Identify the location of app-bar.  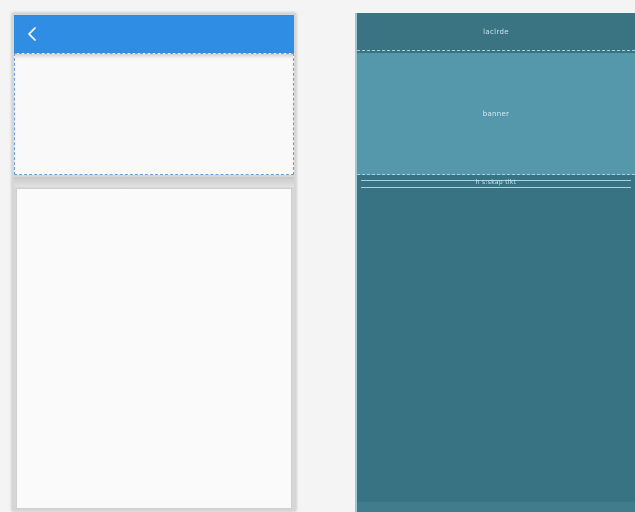
(154, 34).